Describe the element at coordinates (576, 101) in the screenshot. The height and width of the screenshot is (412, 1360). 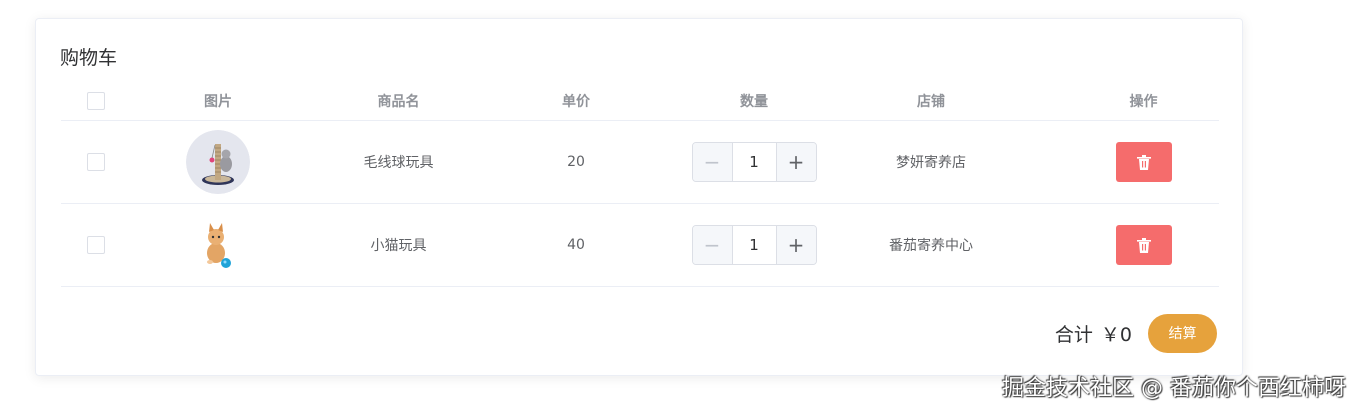
I see `column-header-price: 单价` at that location.